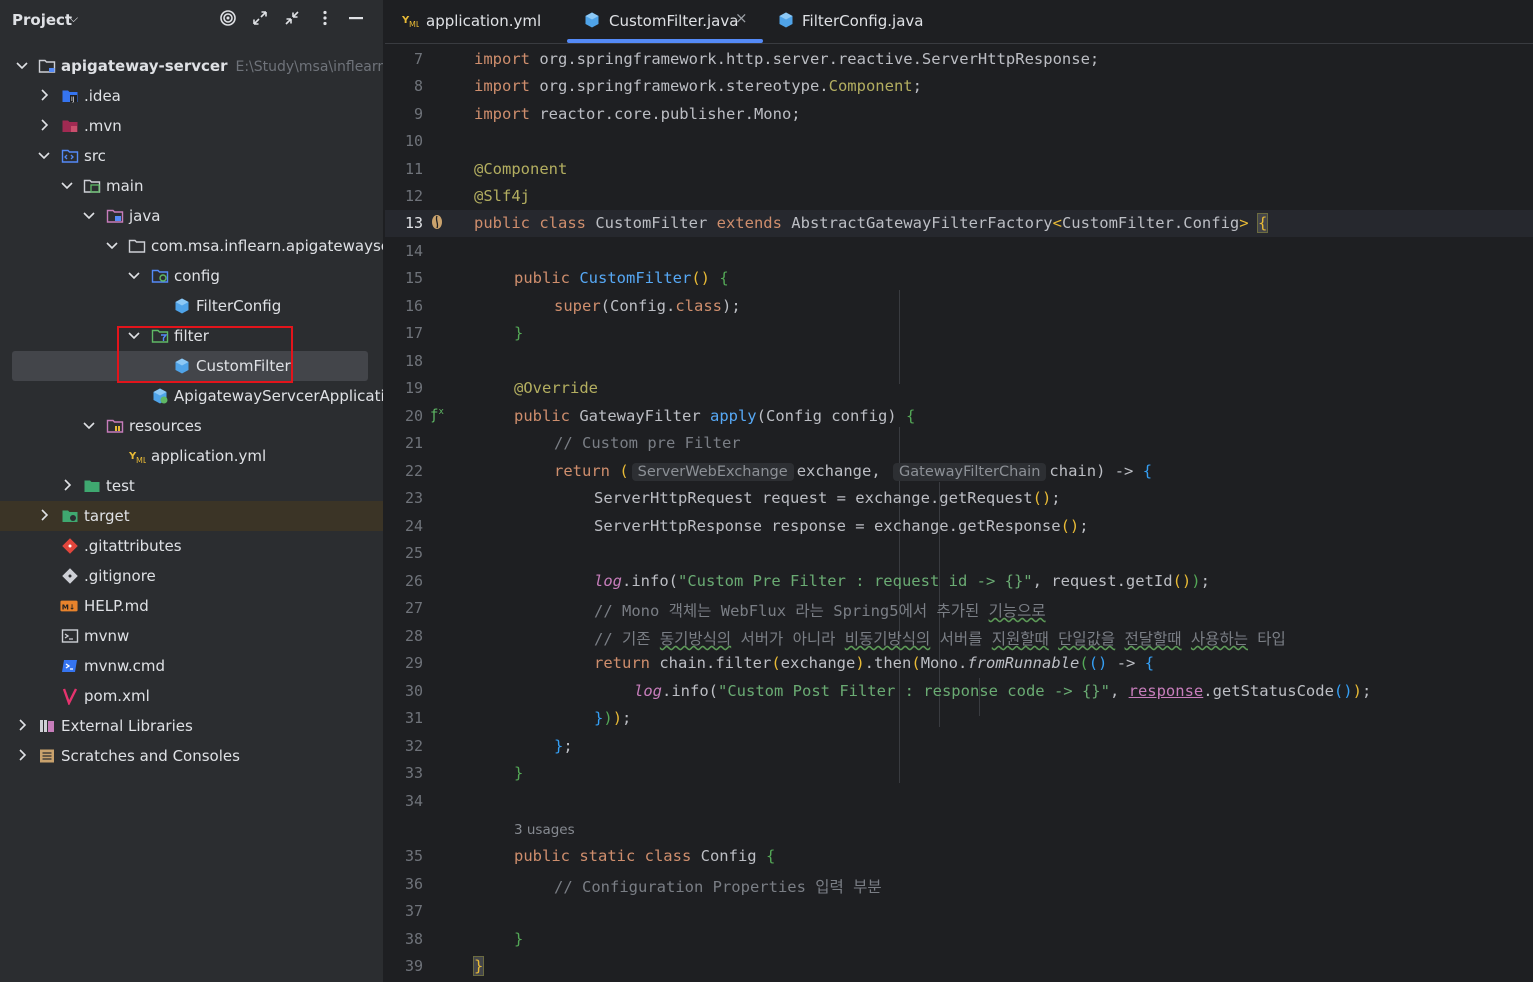  What do you see at coordinates (959, 169) in the screenshot?
I see `code-line: 11 @Component` at bounding box center [959, 169].